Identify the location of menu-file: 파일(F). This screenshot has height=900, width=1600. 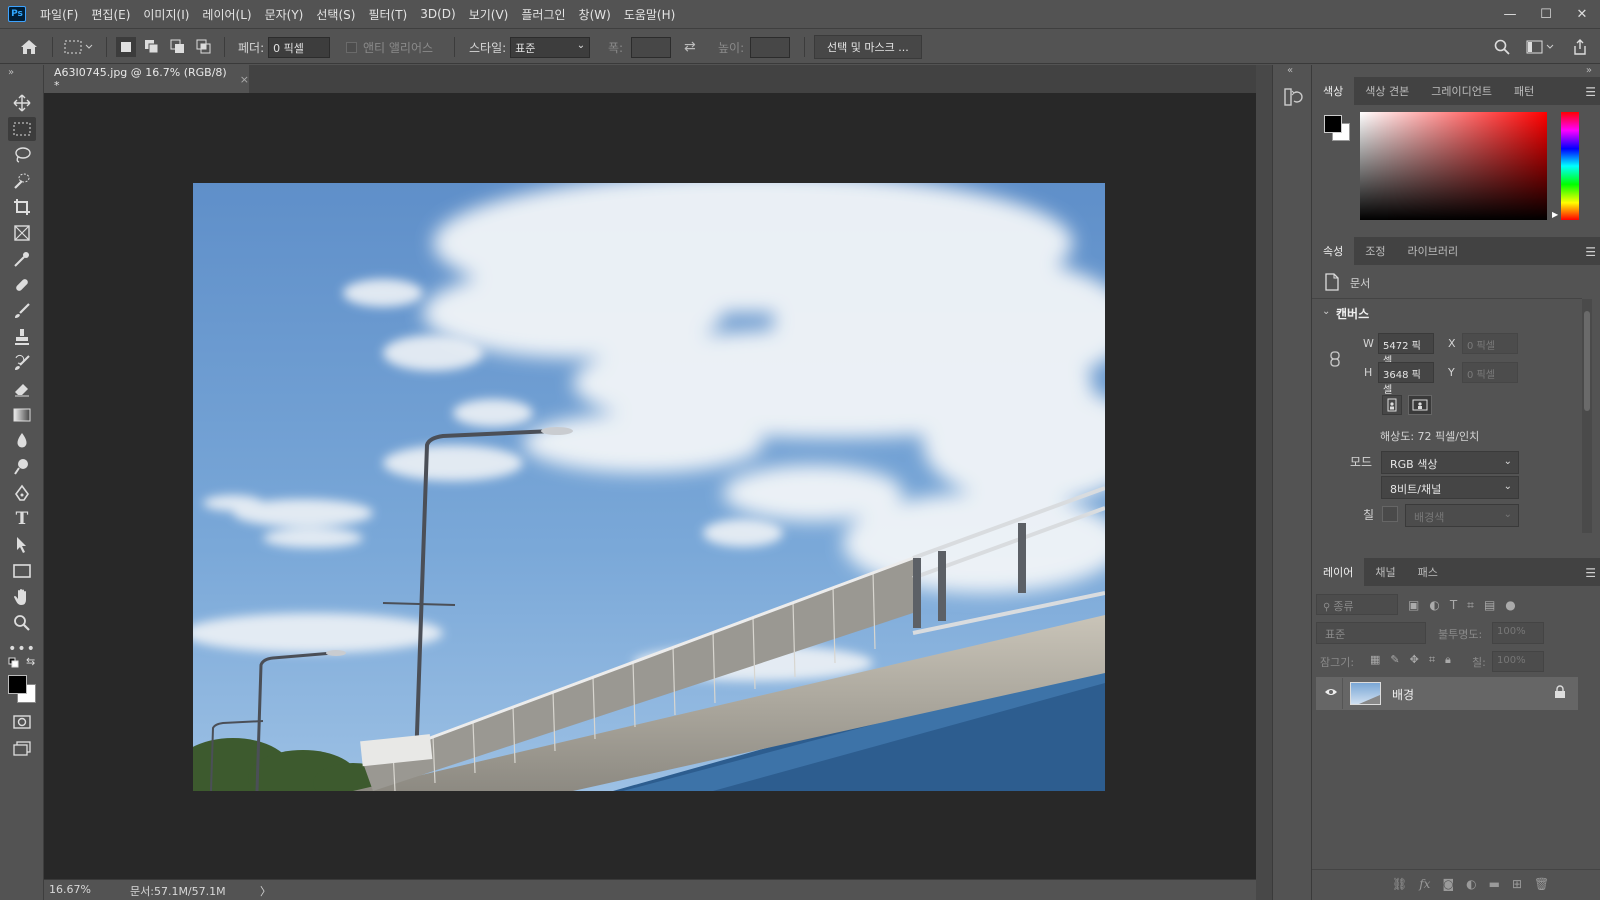
(59, 14).